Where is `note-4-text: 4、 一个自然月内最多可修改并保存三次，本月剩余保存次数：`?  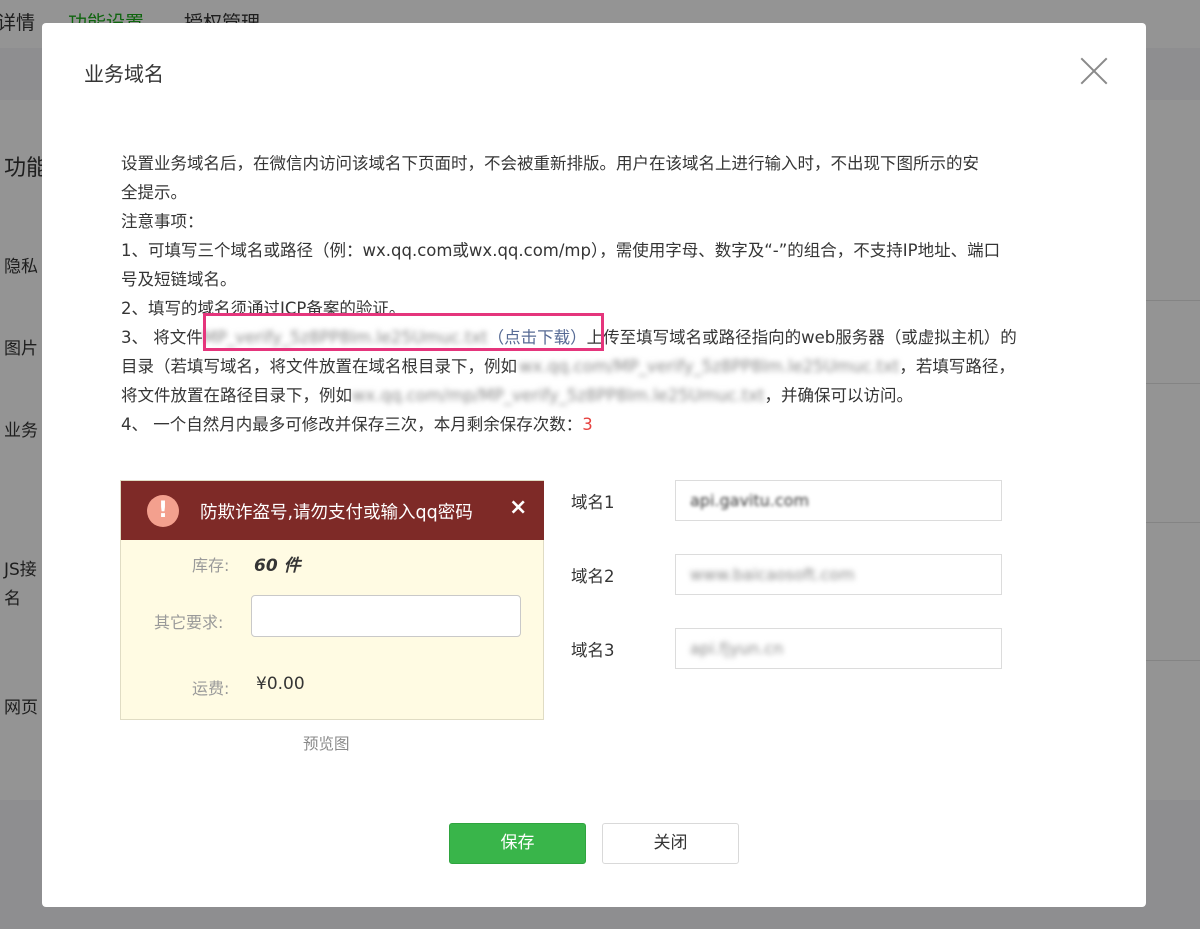
note-4-text: 4、 一个自然月内最多可修改并保存三次，本月剩余保存次数： is located at coordinates (352, 424).